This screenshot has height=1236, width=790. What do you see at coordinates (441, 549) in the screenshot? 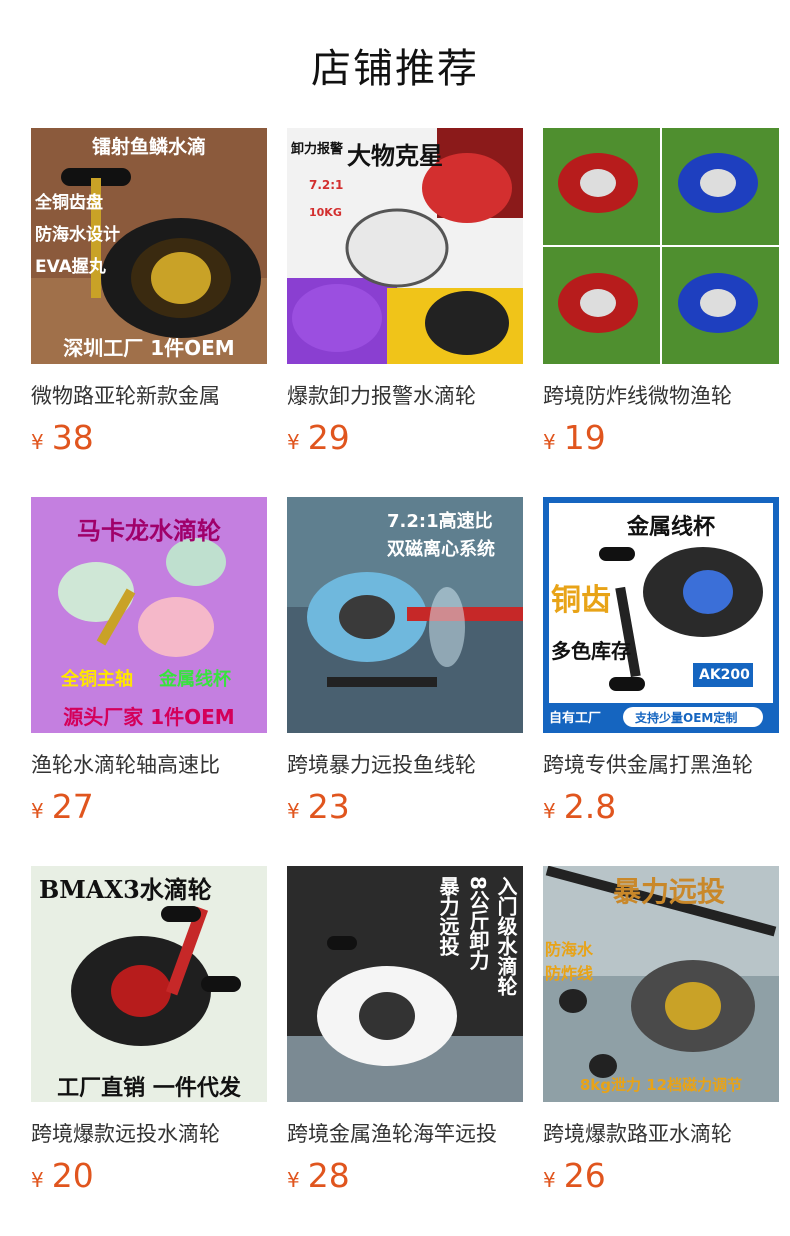
I see `image-caption: 双磁离心系统` at bounding box center [441, 549].